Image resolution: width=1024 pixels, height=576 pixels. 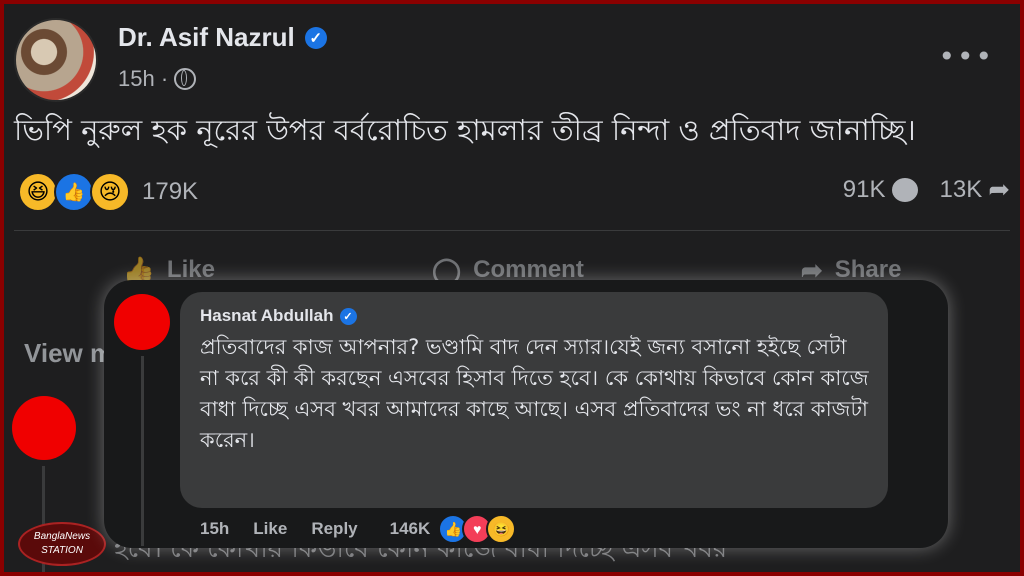 What do you see at coordinates (270, 529) in the screenshot?
I see `comment-like-button: Like` at bounding box center [270, 529].